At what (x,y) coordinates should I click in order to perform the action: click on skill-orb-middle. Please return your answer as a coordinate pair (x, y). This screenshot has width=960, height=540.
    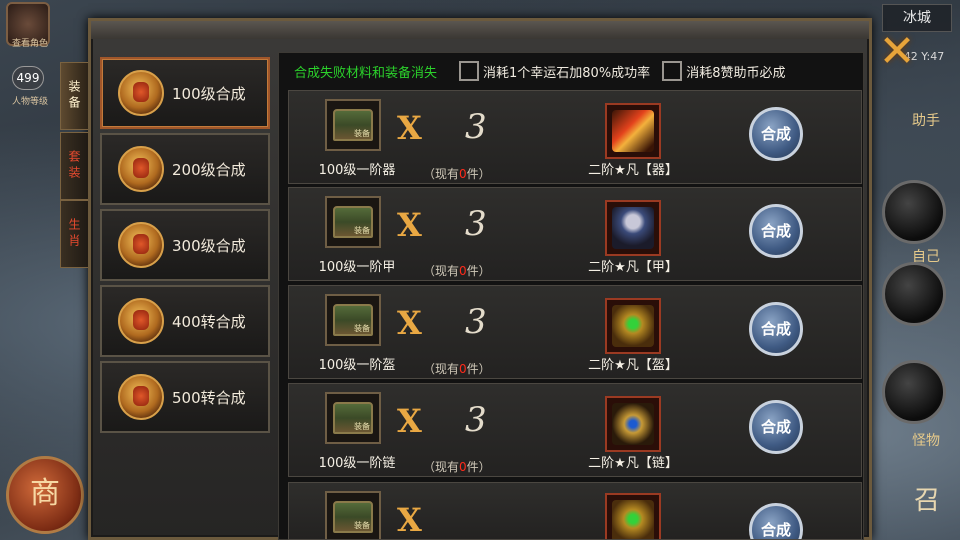
    Looking at the image, I should click on (914, 294).